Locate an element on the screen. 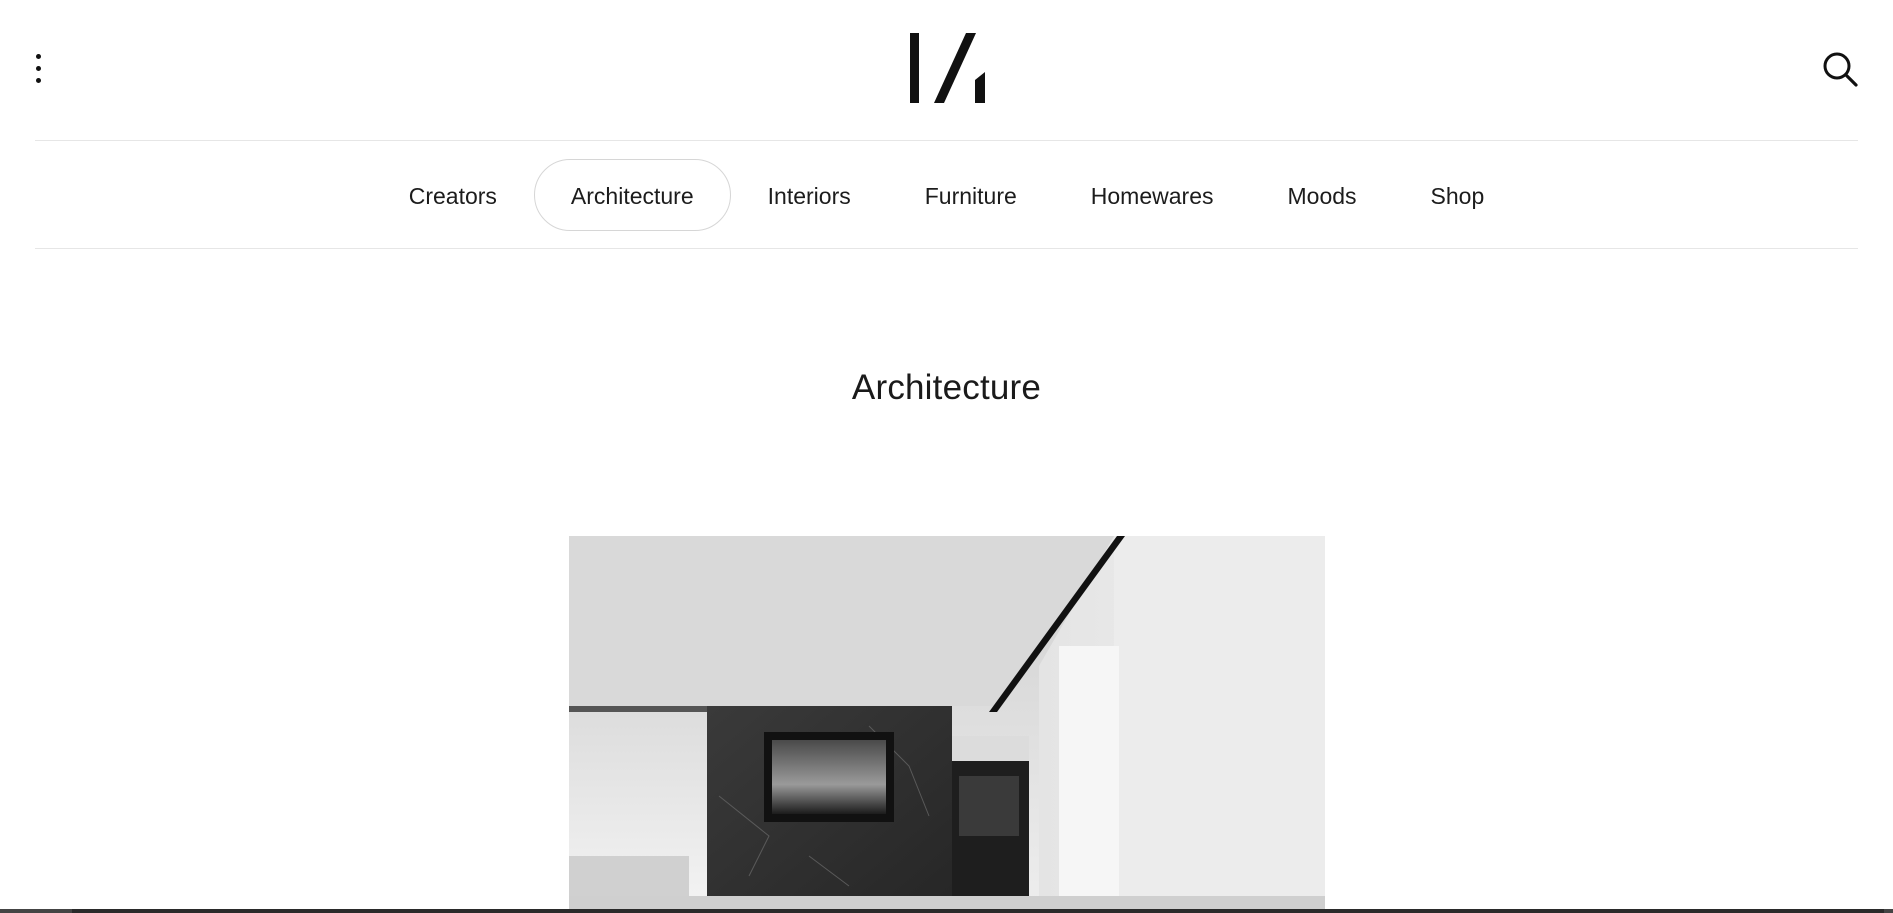  nav-item-creators: Creators is located at coordinates (453, 195).